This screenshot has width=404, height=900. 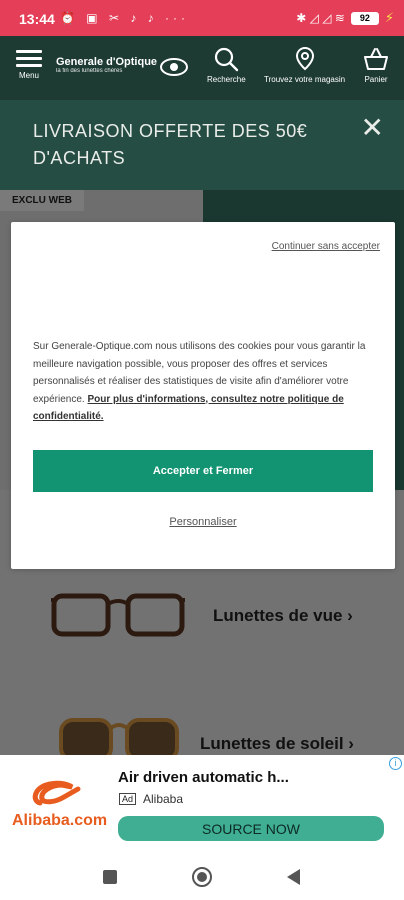 I want to click on ad-label: Ad, so click(x=128, y=799).